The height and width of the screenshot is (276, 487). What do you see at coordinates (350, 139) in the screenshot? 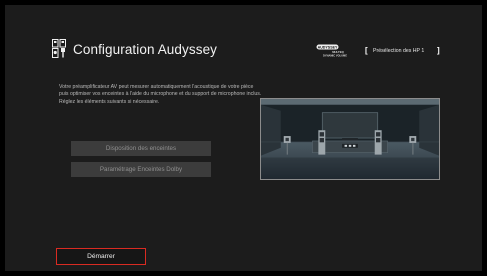
I see `speaker-room-illustration` at bounding box center [350, 139].